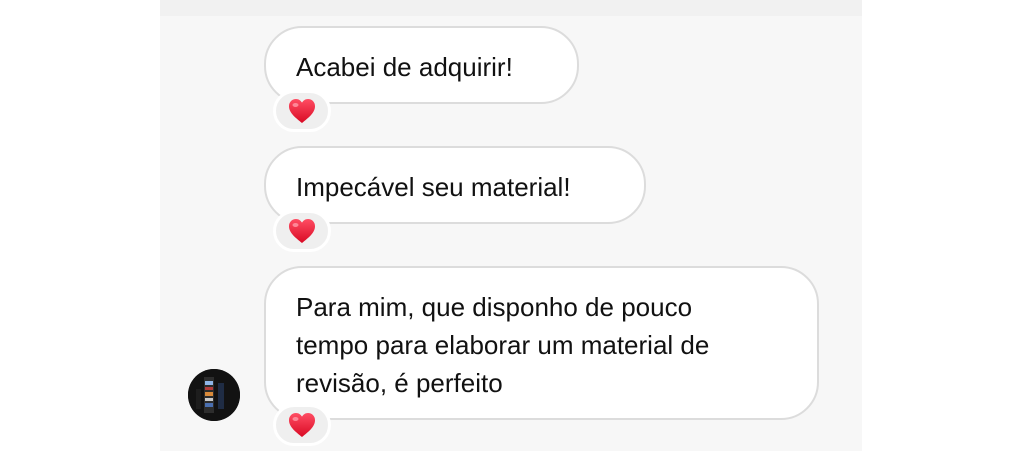 This screenshot has width=1024, height=451. What do you see at coordinates (404, 67) in the screenshot?
I see `message-text: Acabei de adquirir!` at bounding box center [404, 67].